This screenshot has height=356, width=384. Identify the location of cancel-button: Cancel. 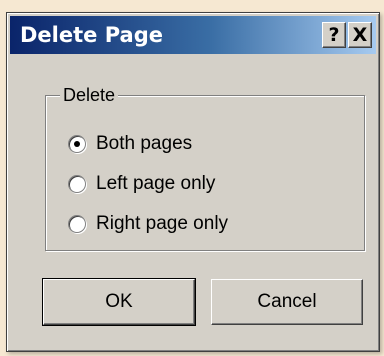
(287, 302).